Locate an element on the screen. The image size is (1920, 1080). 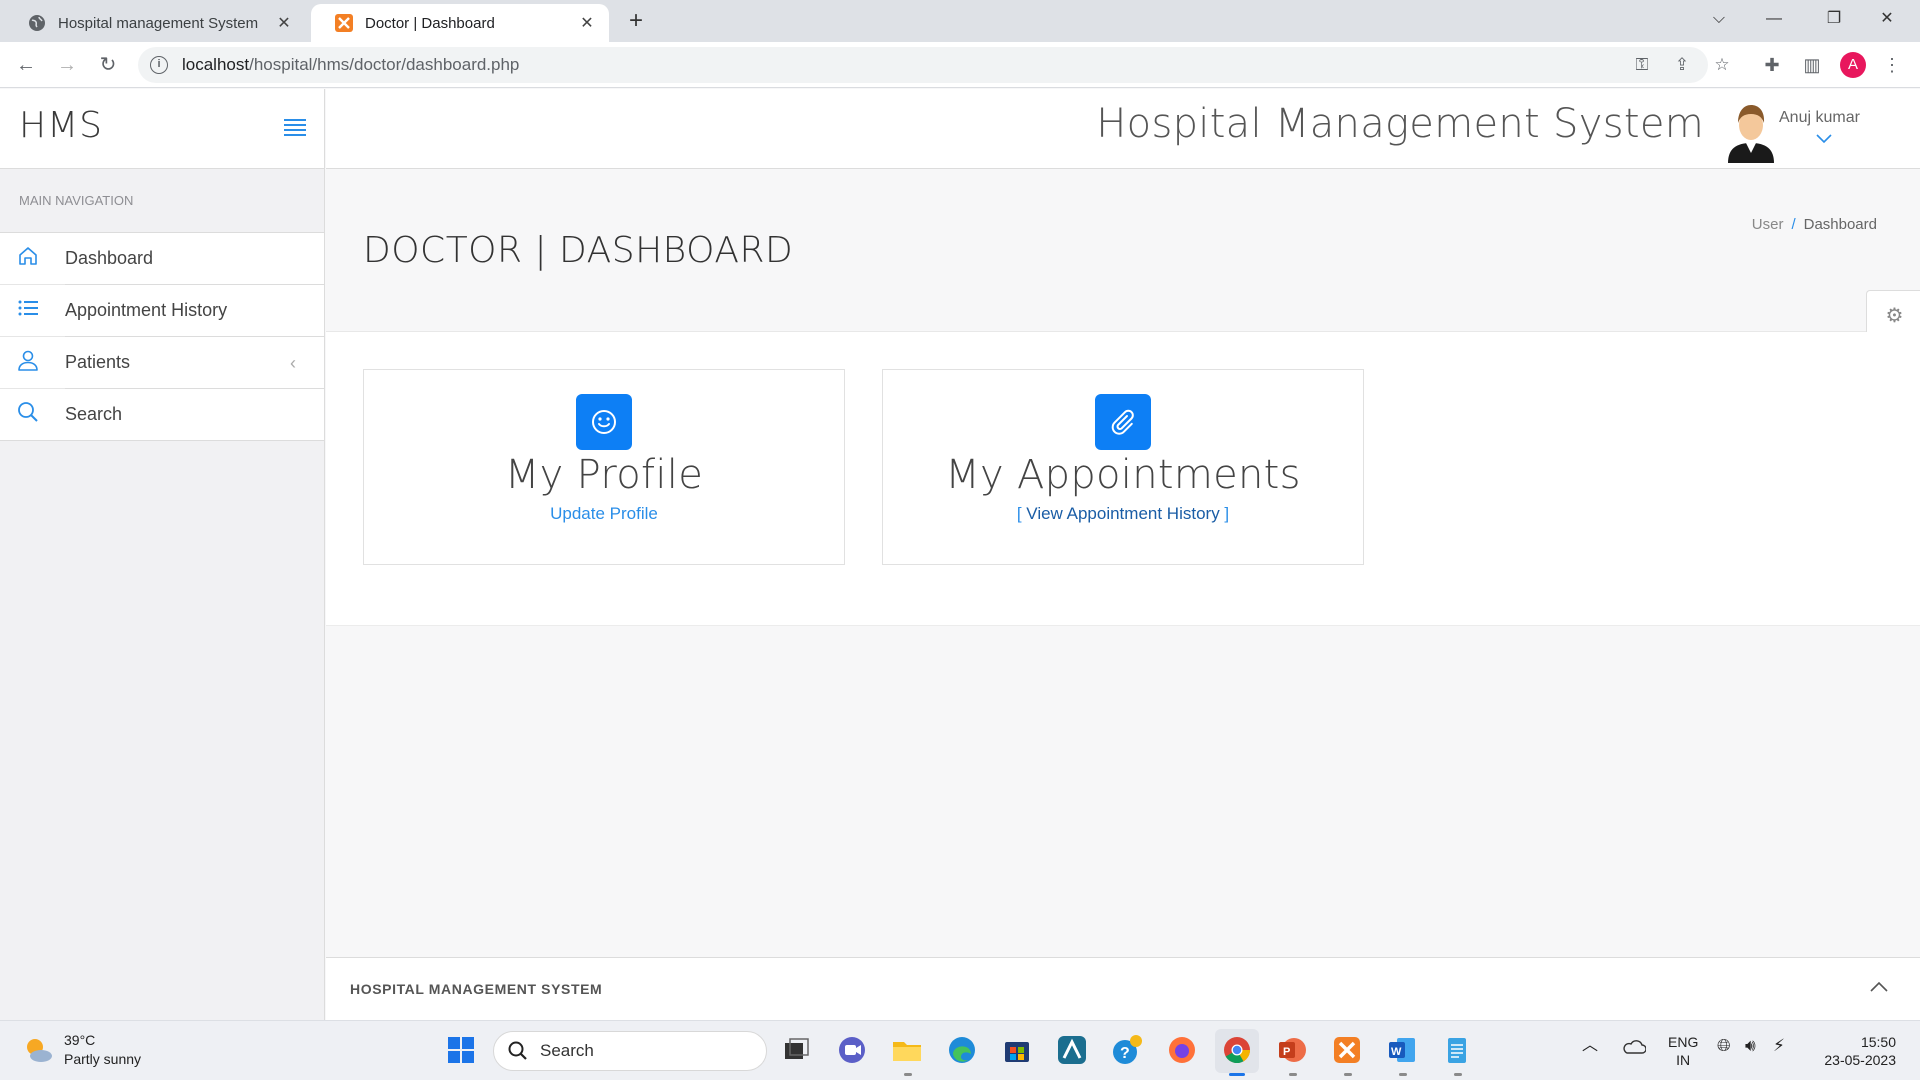
page-title: DOCTOR | DASHBOARD is located at coordinates (578, 250).